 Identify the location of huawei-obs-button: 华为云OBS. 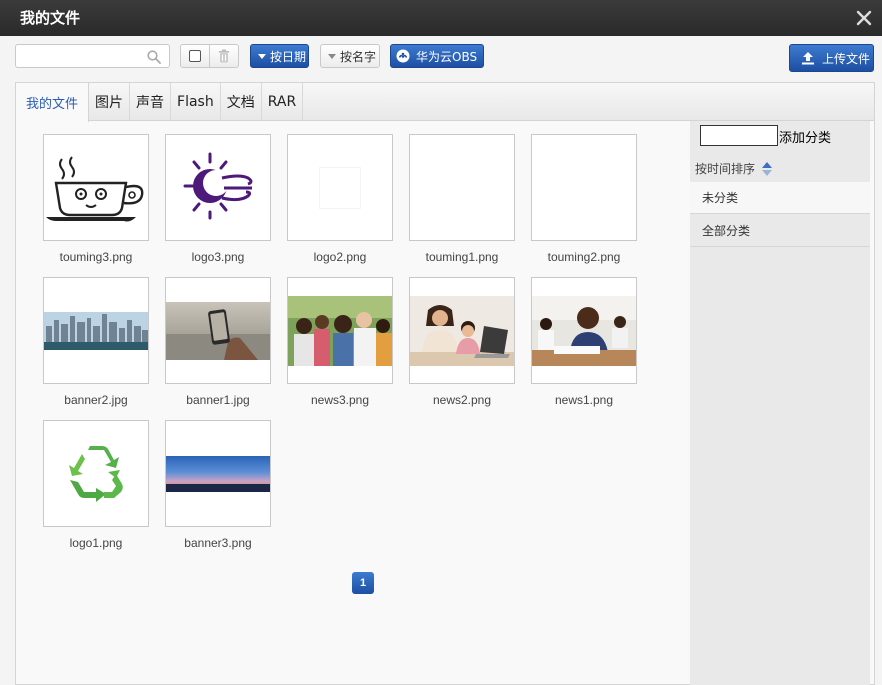
(437, 56).